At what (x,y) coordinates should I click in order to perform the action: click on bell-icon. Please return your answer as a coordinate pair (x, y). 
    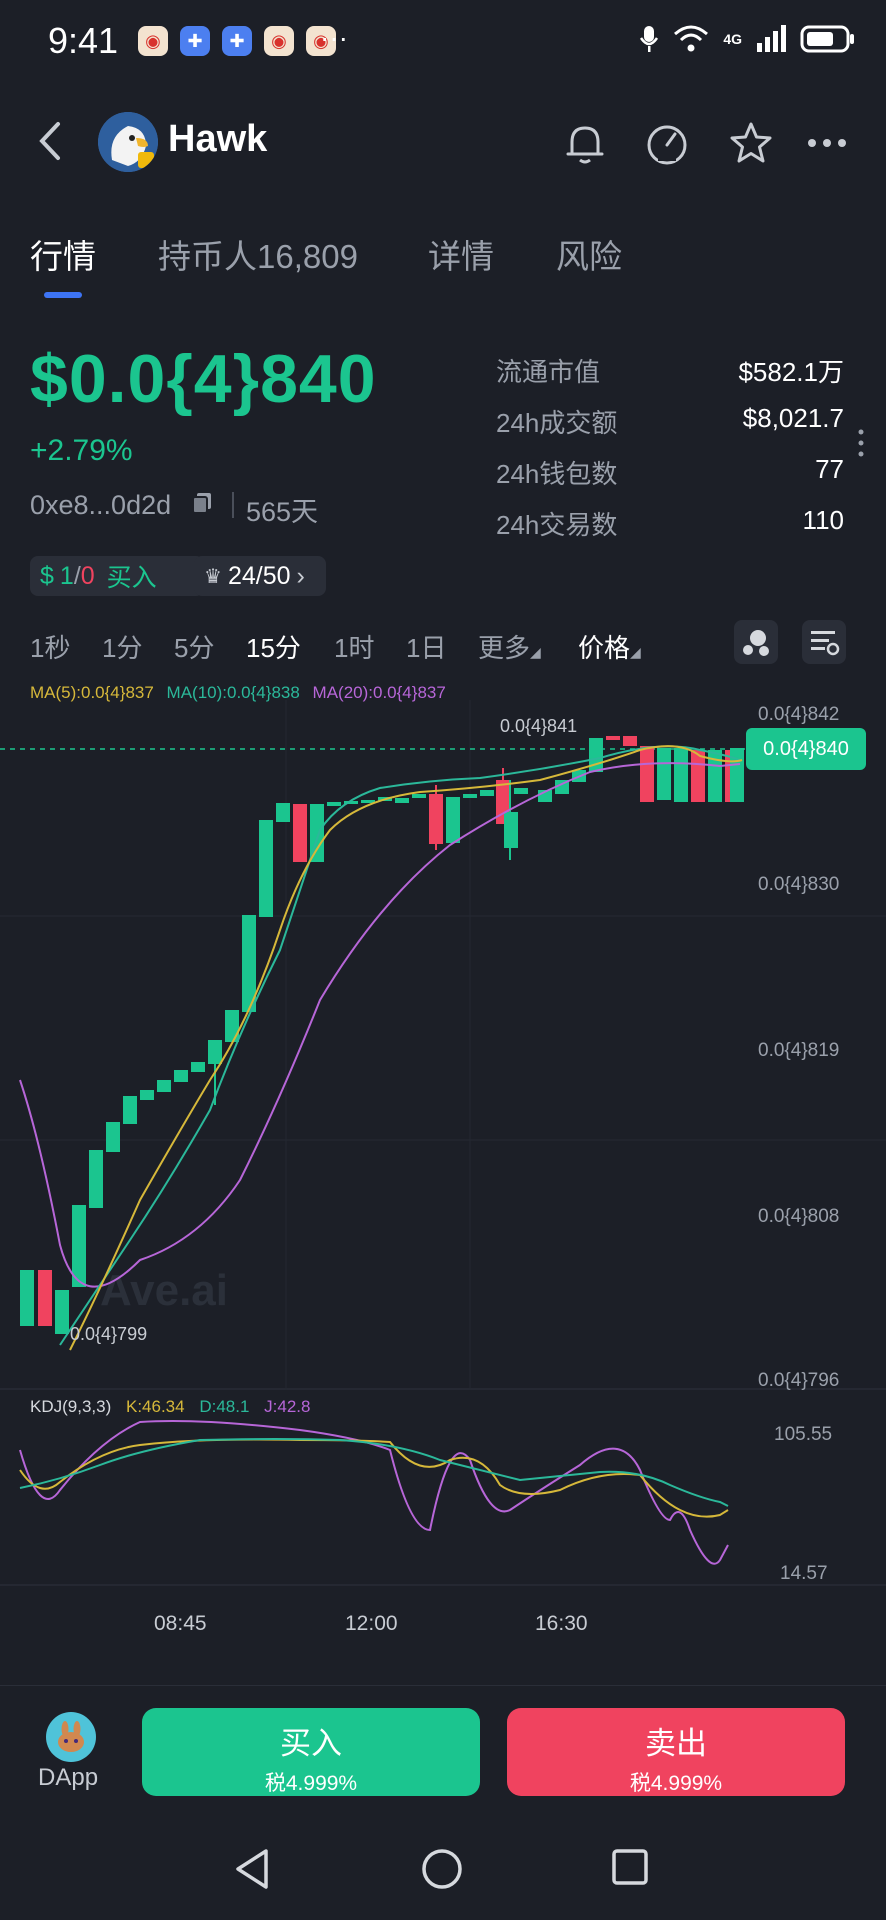
    Looking at the image, I should click on (585, 145).